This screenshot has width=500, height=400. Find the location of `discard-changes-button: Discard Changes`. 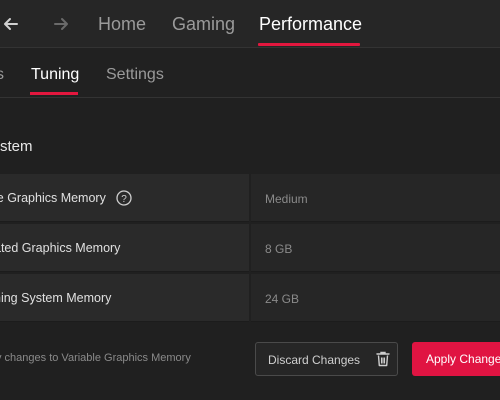

discard-changes-button: Discard Changes is located at coordinates (326, 359).